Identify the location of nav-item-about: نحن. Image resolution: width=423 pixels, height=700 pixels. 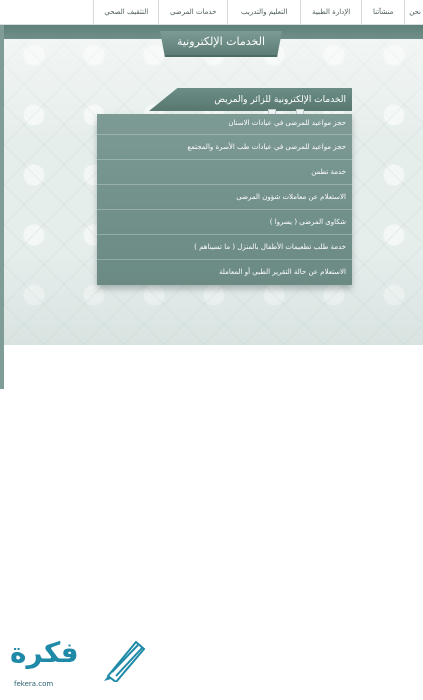
(413, 12).